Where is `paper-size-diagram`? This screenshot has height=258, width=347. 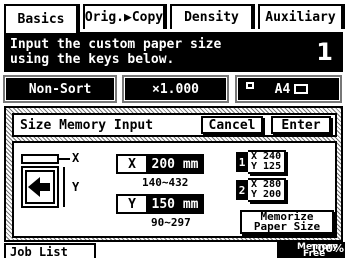 paper-size-diagram is located at coordinates (45, 181).